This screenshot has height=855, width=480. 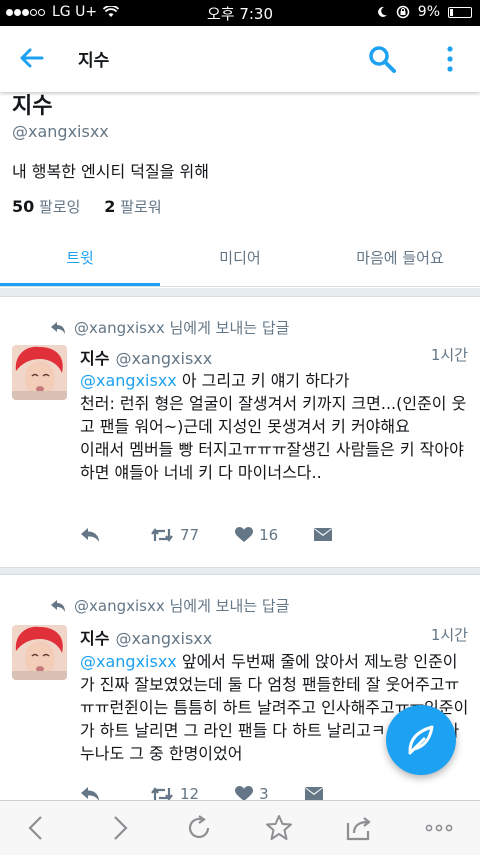 What do you see at coordinates (403, 12) in the screenshot?
I see `rotation-lock-icon` at bounding box center [403, 12].